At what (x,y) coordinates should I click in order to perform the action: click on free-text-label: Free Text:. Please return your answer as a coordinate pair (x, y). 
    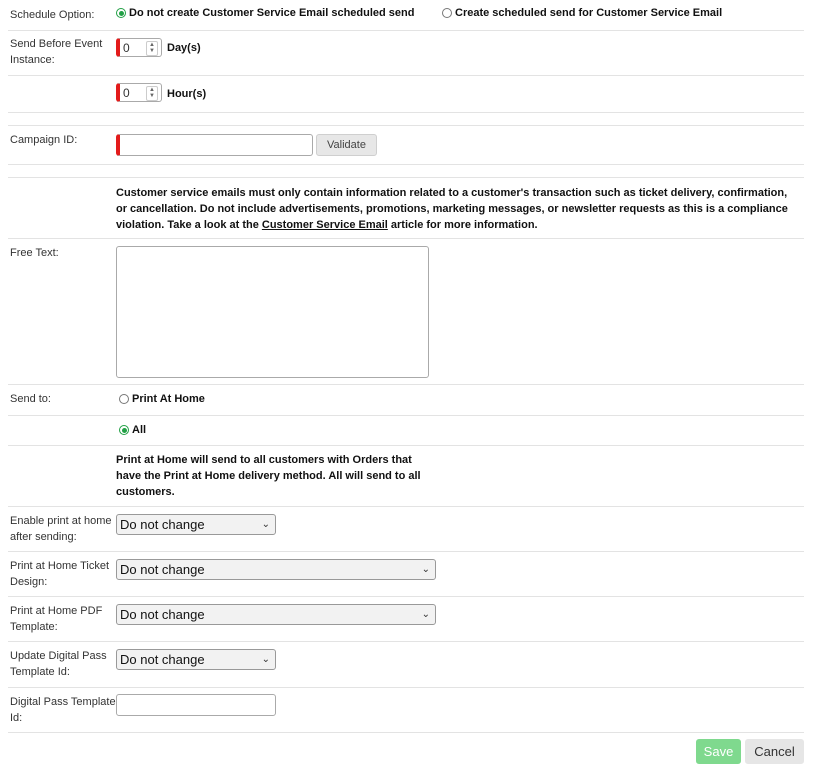
    Looking at the image, I should click on (34, 253).